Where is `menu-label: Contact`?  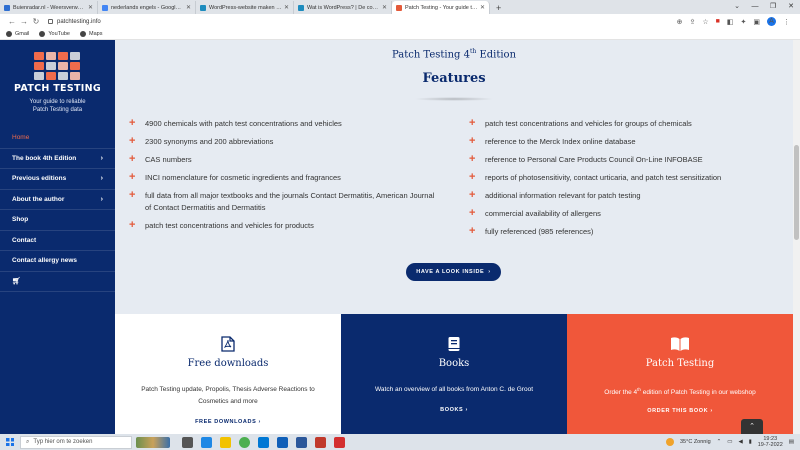 menu-label: Contact is located at coordinates (24, 240).